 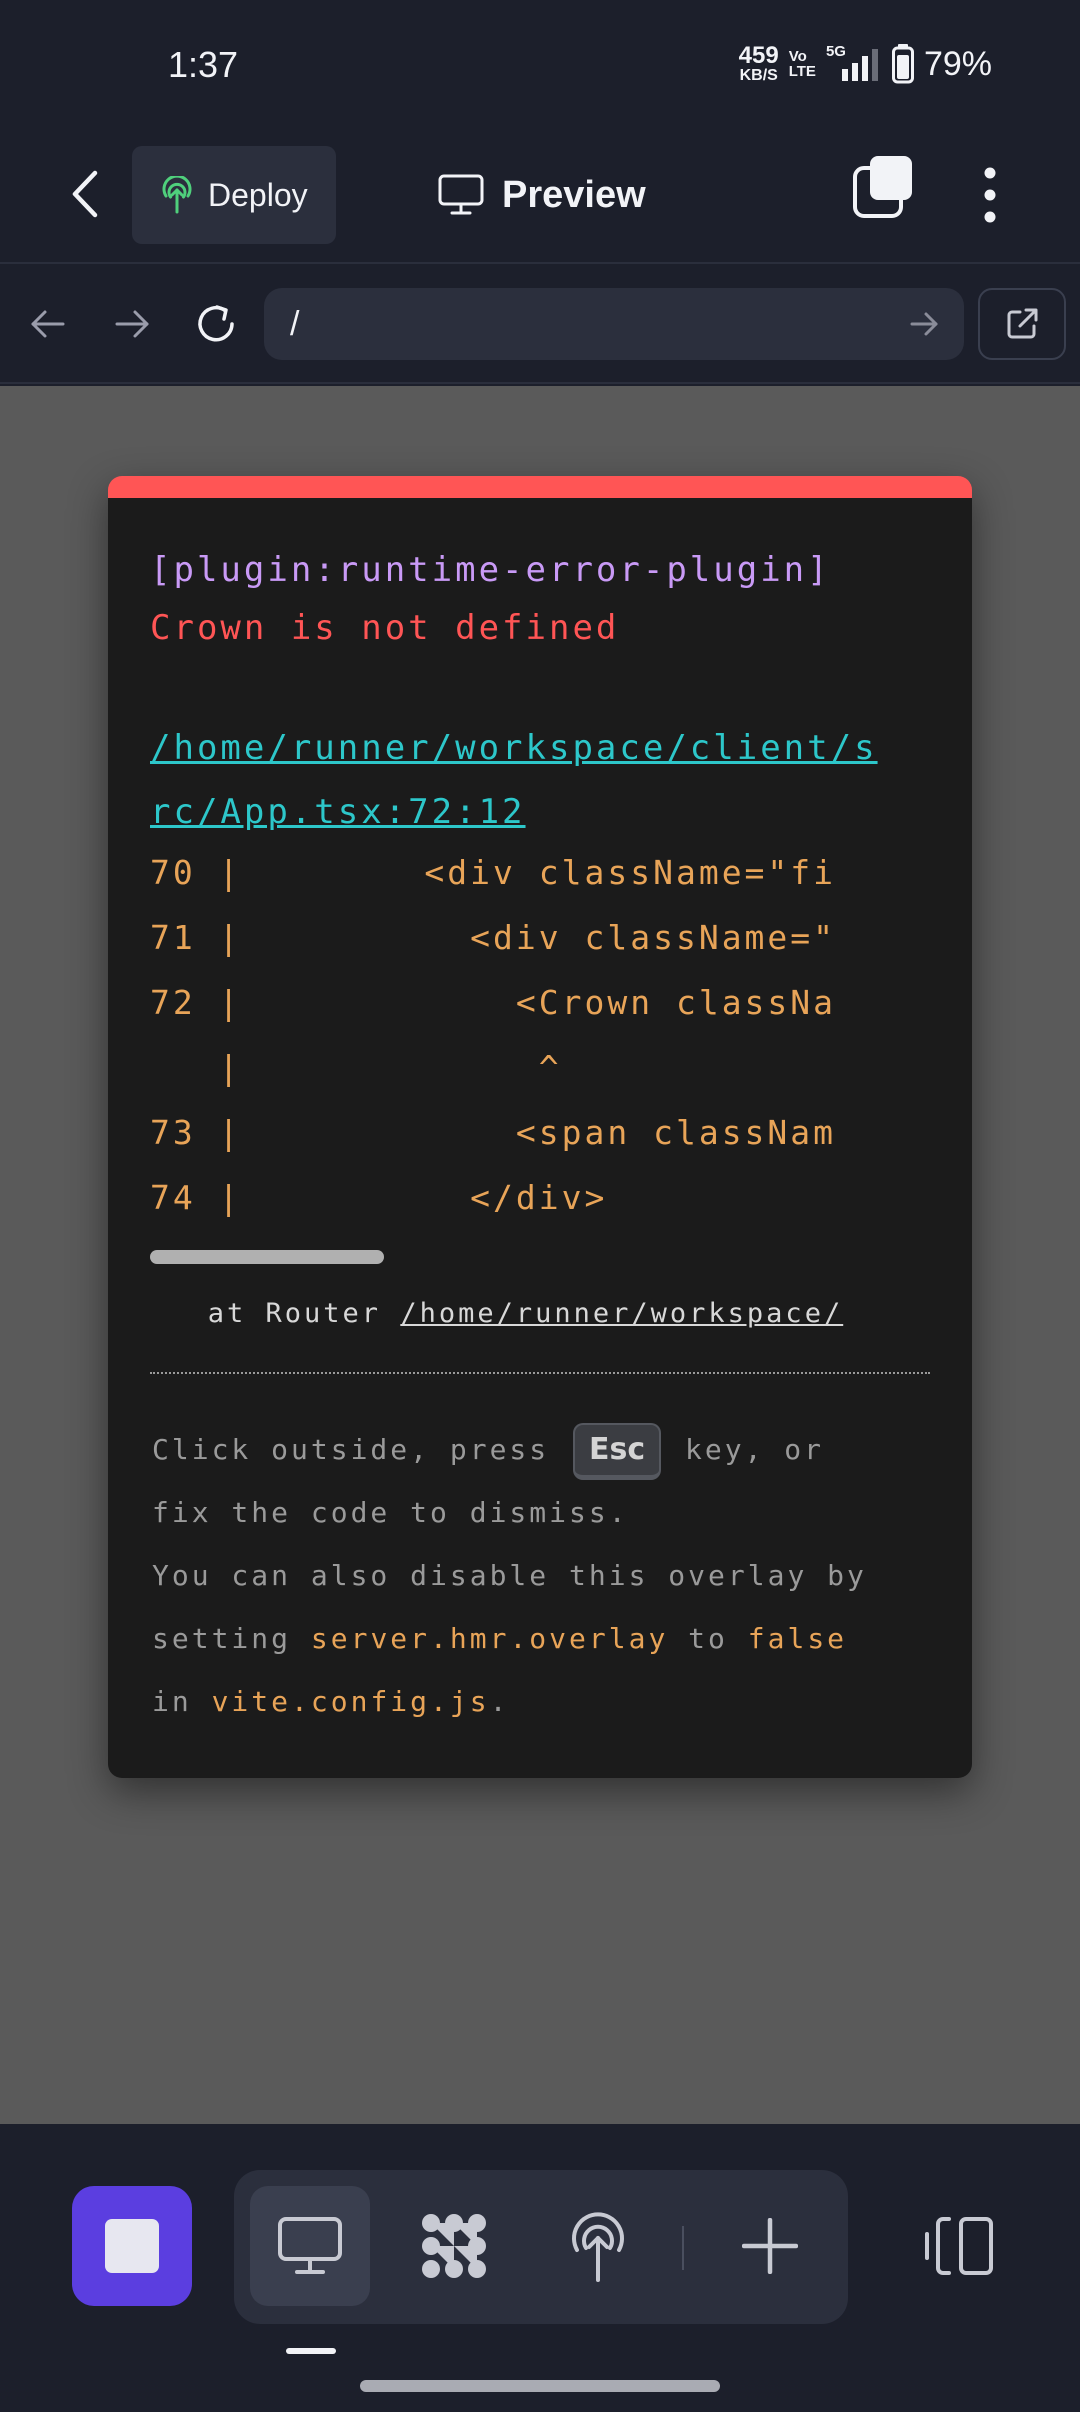 I want to click on nav-back-button, so click(x=48, y=324).